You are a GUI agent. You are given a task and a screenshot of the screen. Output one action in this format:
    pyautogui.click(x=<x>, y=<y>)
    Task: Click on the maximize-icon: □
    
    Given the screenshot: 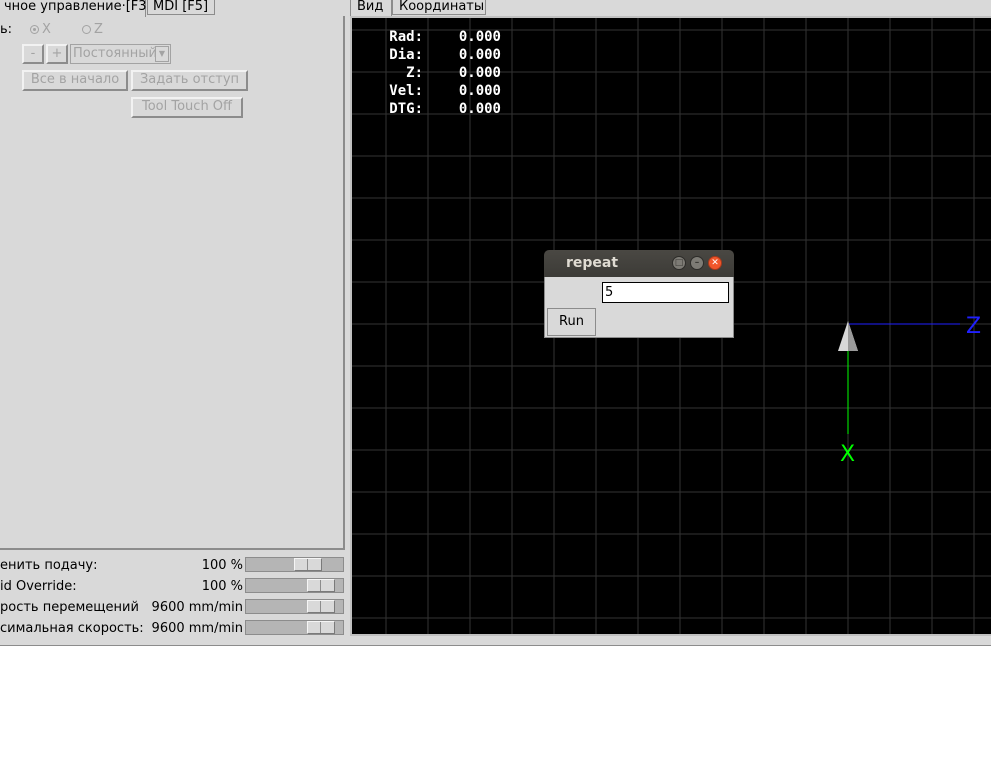 What is the action you would take?
    pyautogui.click(x=679, y=263)
    